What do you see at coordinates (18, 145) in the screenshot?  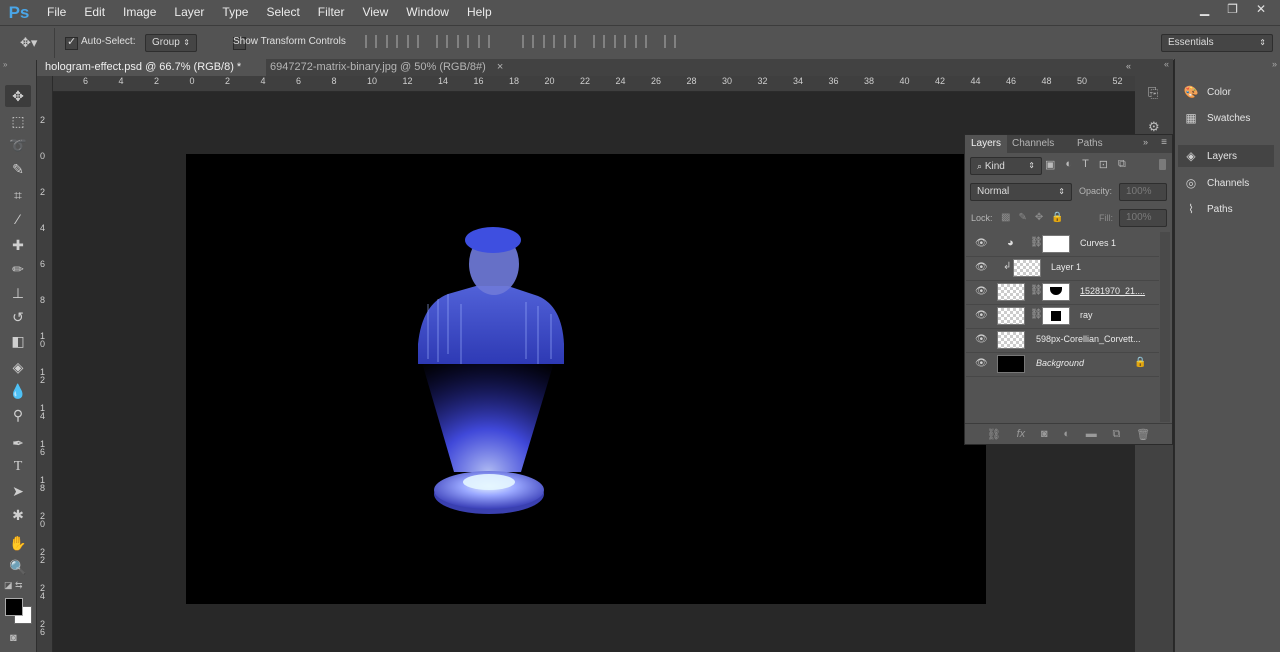 I see `lasso-tool-icon: ➰` at bounding box center [18, 145].